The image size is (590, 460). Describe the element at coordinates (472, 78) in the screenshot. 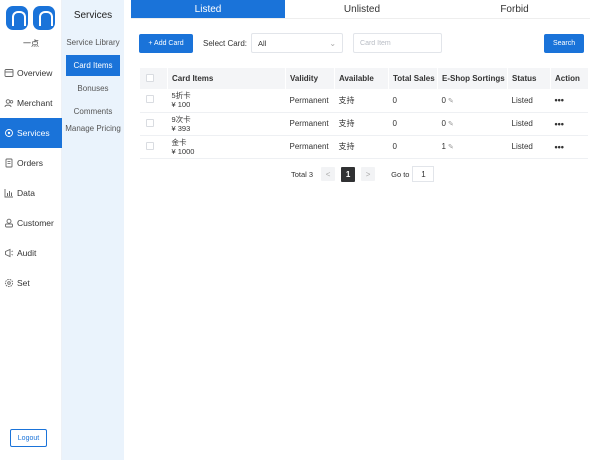

I see `column-header: E-Shop Sortings` at that location.